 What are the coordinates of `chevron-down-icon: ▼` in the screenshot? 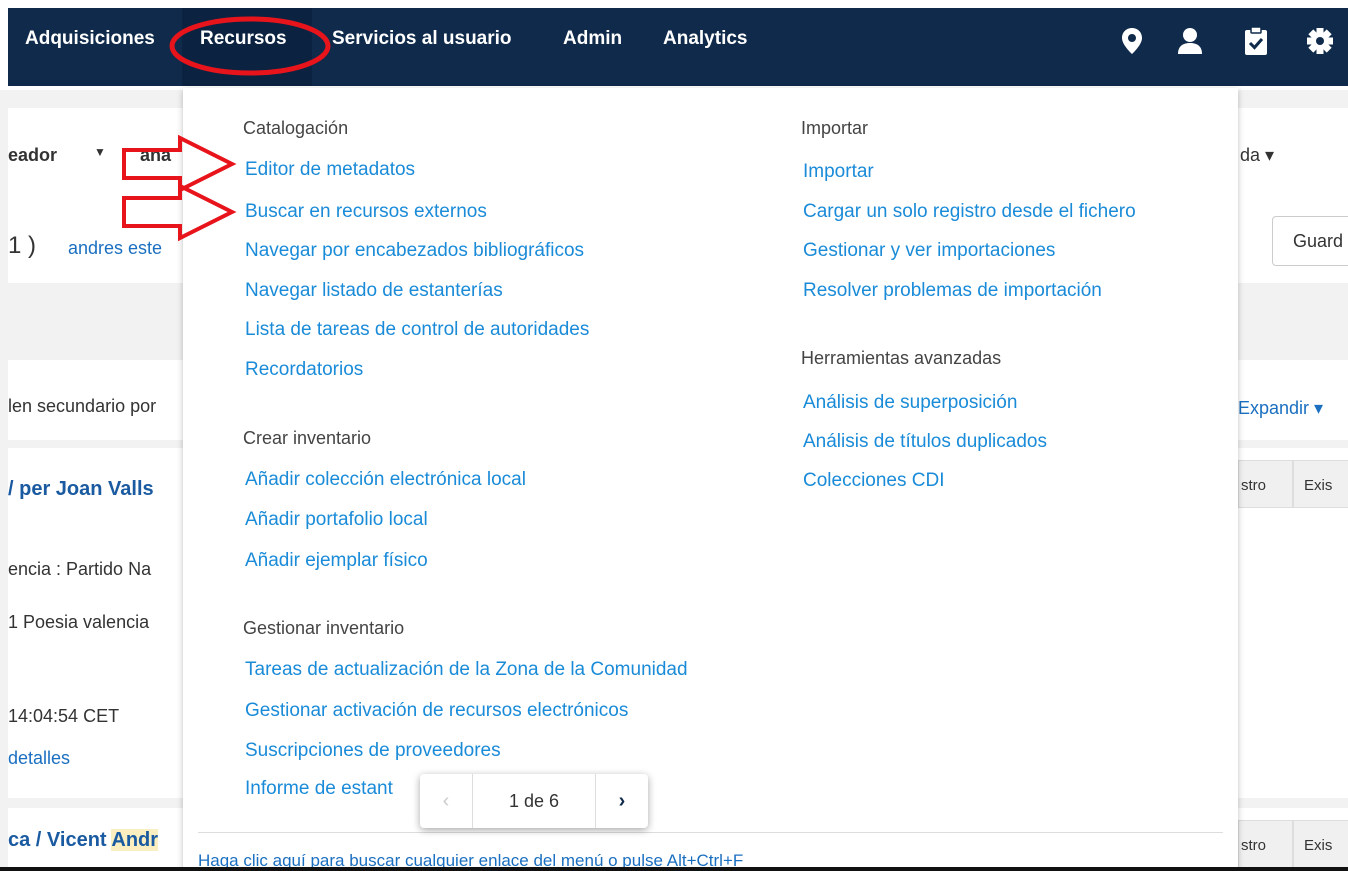 It's located at (100, 152).